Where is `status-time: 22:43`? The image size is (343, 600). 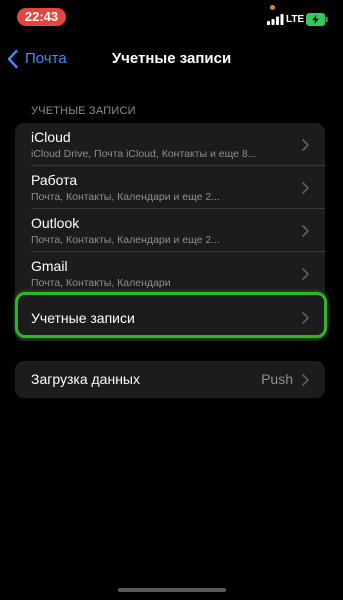 status-time: 22:43 is located at coordinates (41, 17).